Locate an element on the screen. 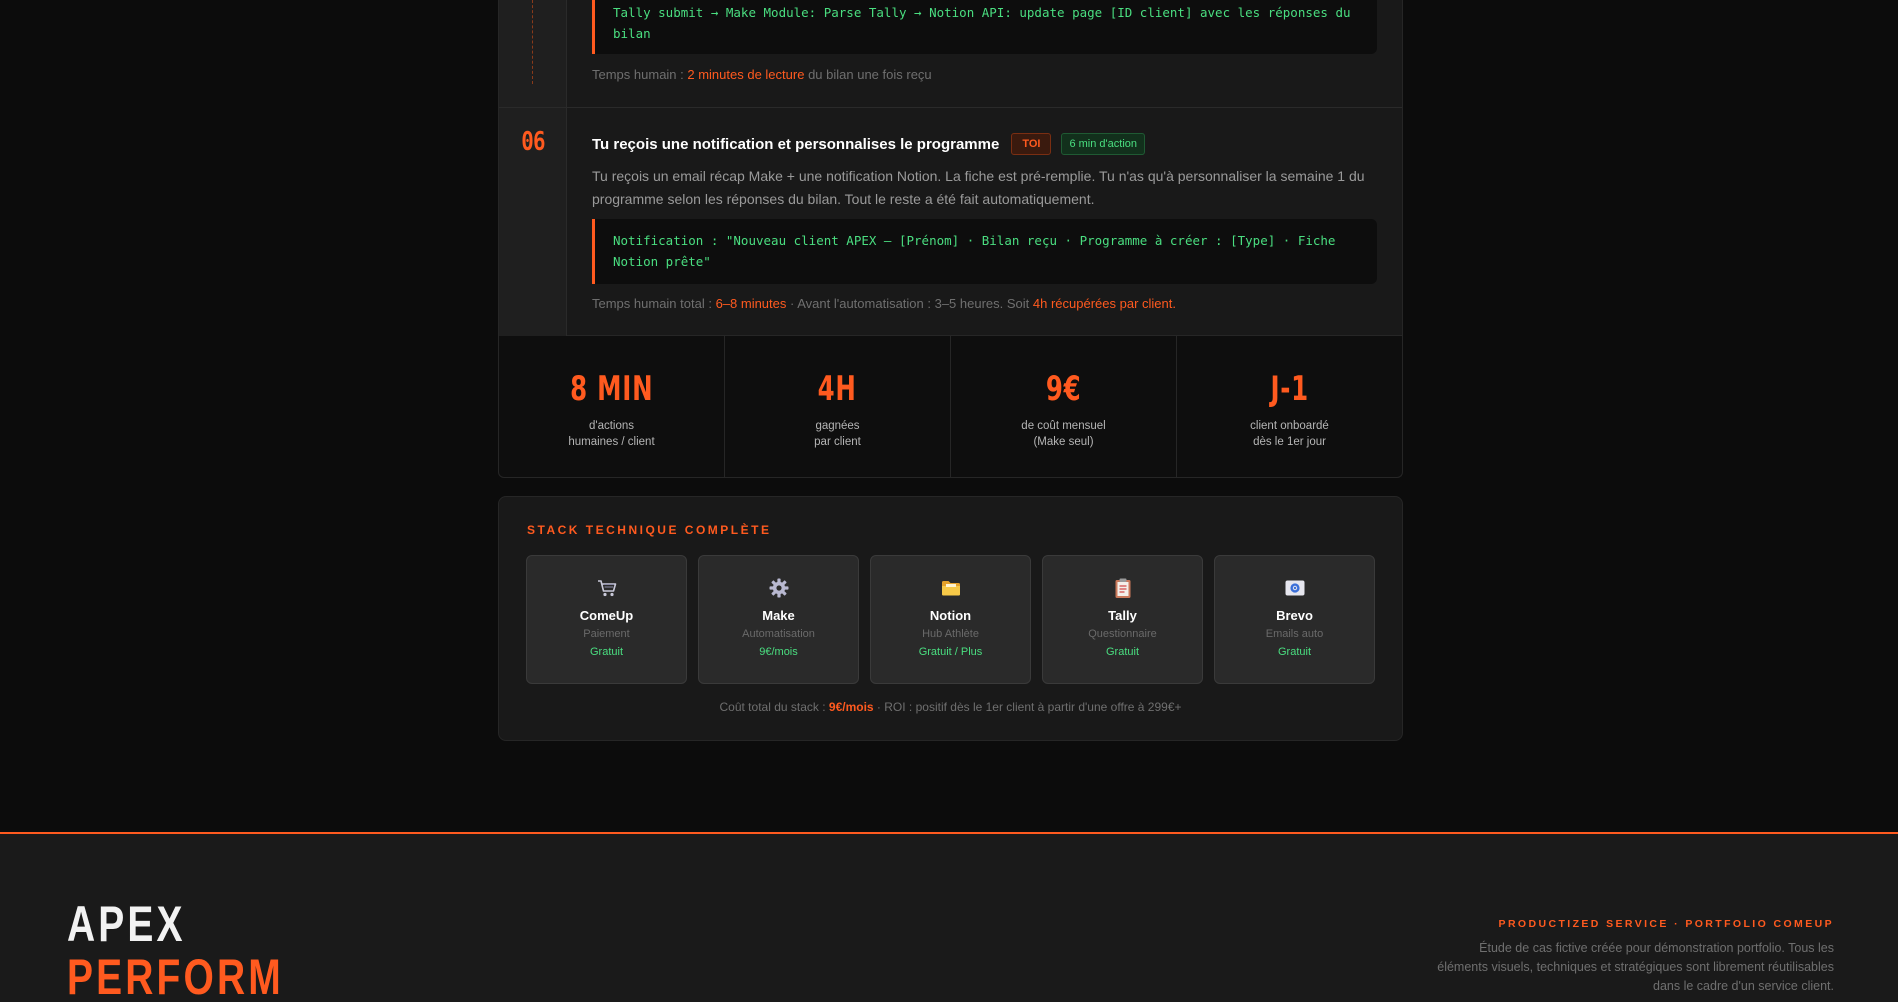 This screenshot has height=1002, width=1898. tool-card-comeup: ComeUp Paiement Gratuit is located at coordinates (606, 619).